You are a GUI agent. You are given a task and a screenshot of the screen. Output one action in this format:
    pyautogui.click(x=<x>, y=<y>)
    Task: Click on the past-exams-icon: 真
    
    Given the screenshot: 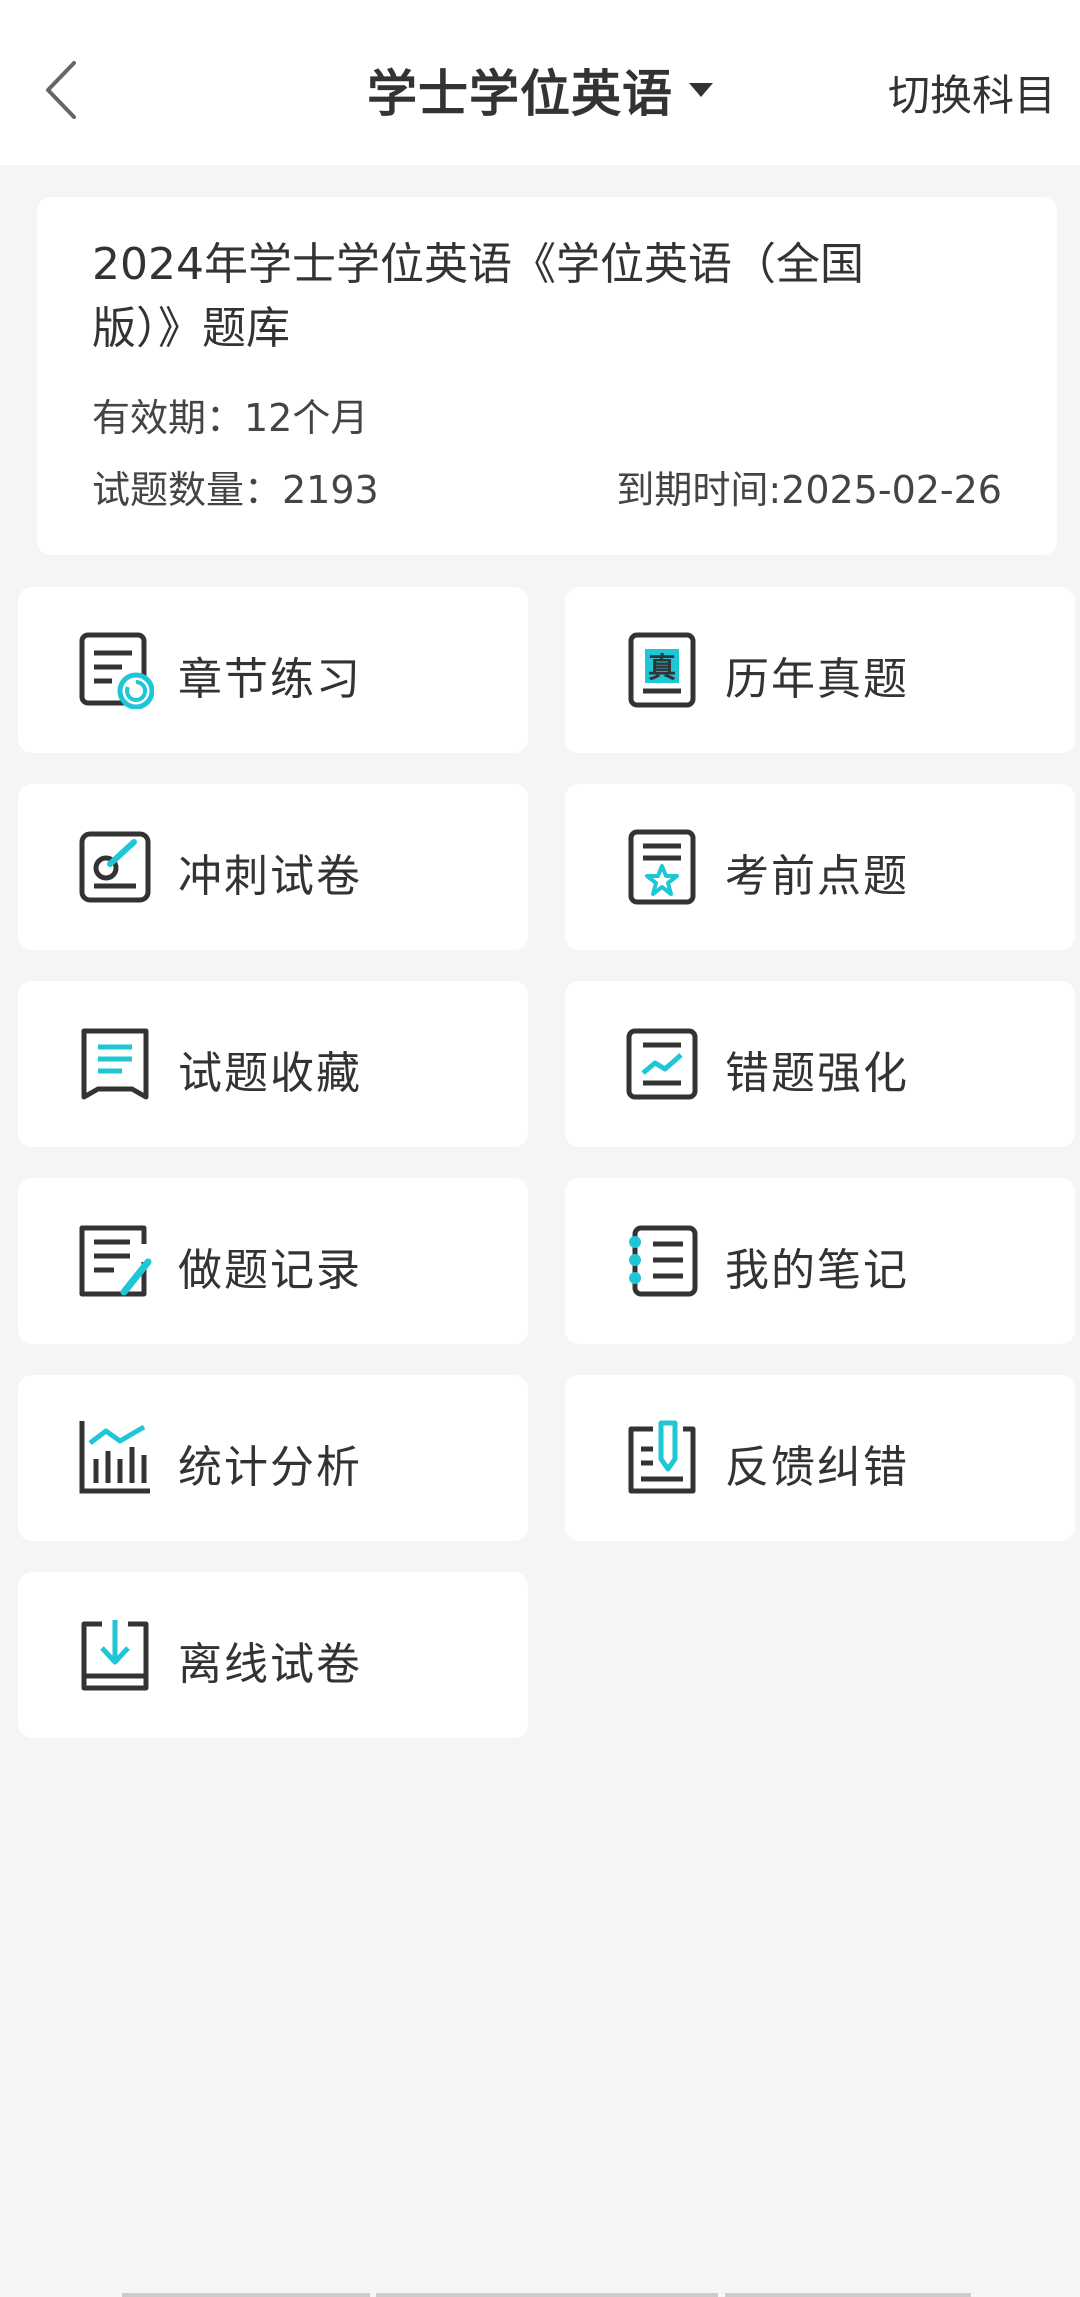 What is the action you would take?
    pyautogui.click(x=662, y=670)
    